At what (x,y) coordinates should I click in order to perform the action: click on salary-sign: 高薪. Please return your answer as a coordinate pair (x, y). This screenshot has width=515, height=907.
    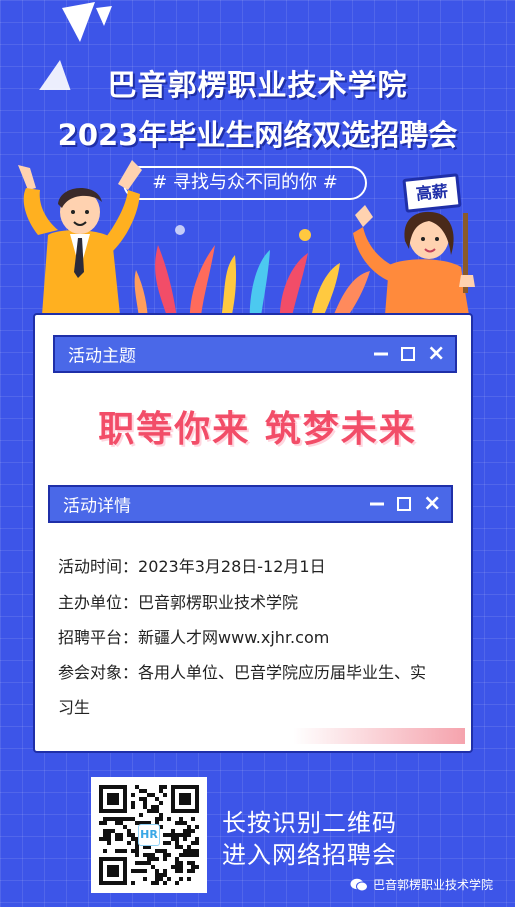
    Looking at the image, I should click on (432, 193).